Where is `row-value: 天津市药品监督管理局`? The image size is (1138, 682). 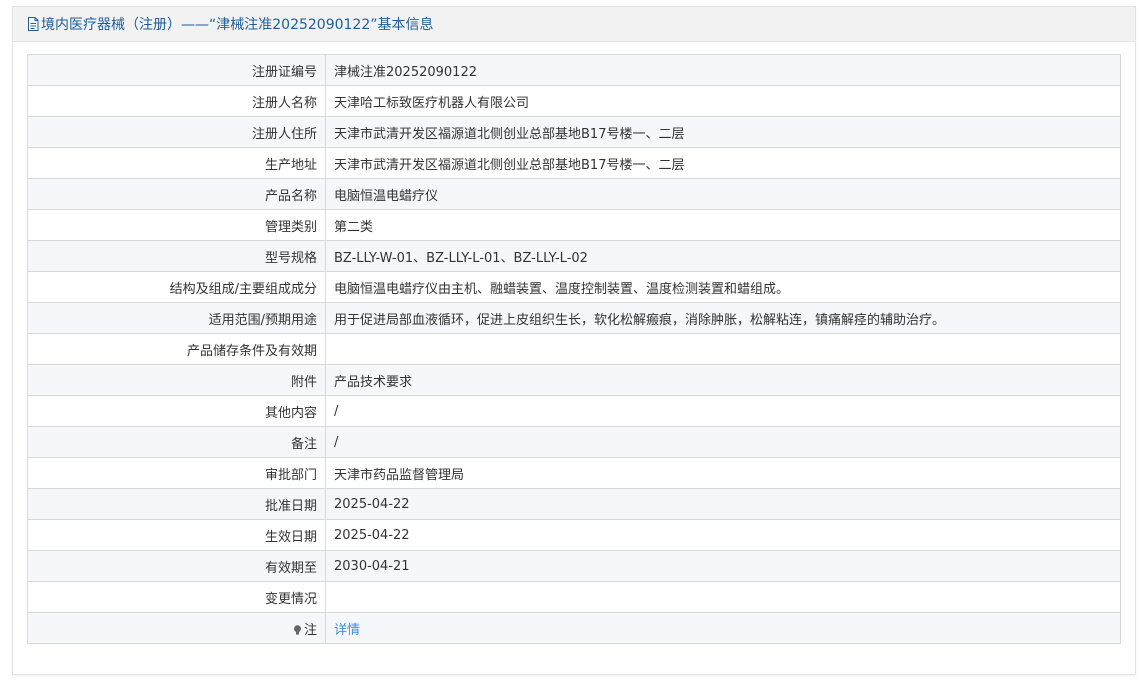
row-value: 天津市药品监督管理局 is located at coordinates (723, 473).